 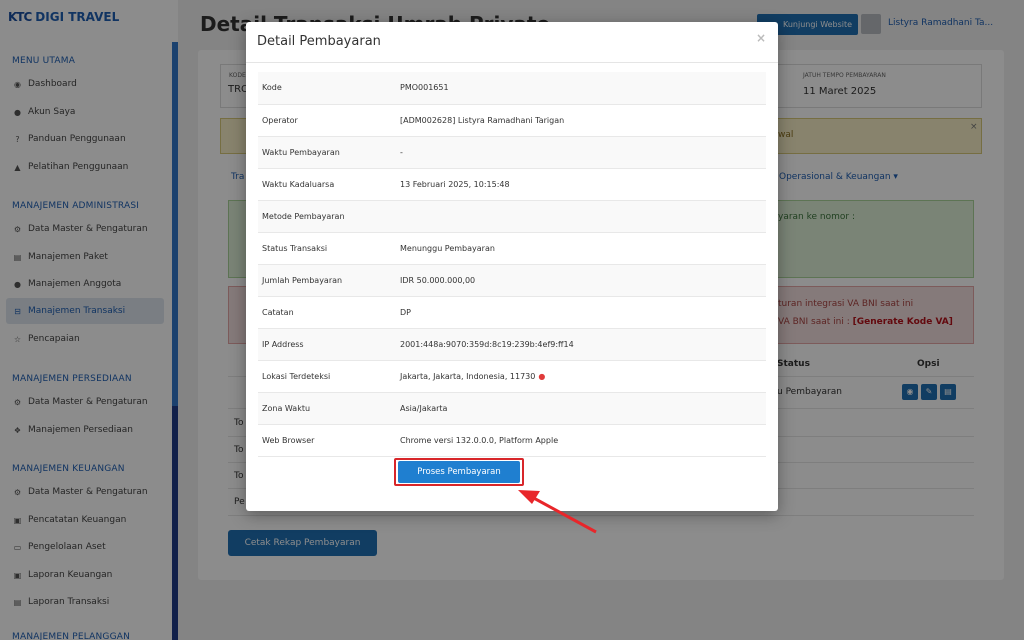 What do you see at coordinates (529, 497) in the screenshot?
I see `arrow-head` at bounding box center [529, 497].